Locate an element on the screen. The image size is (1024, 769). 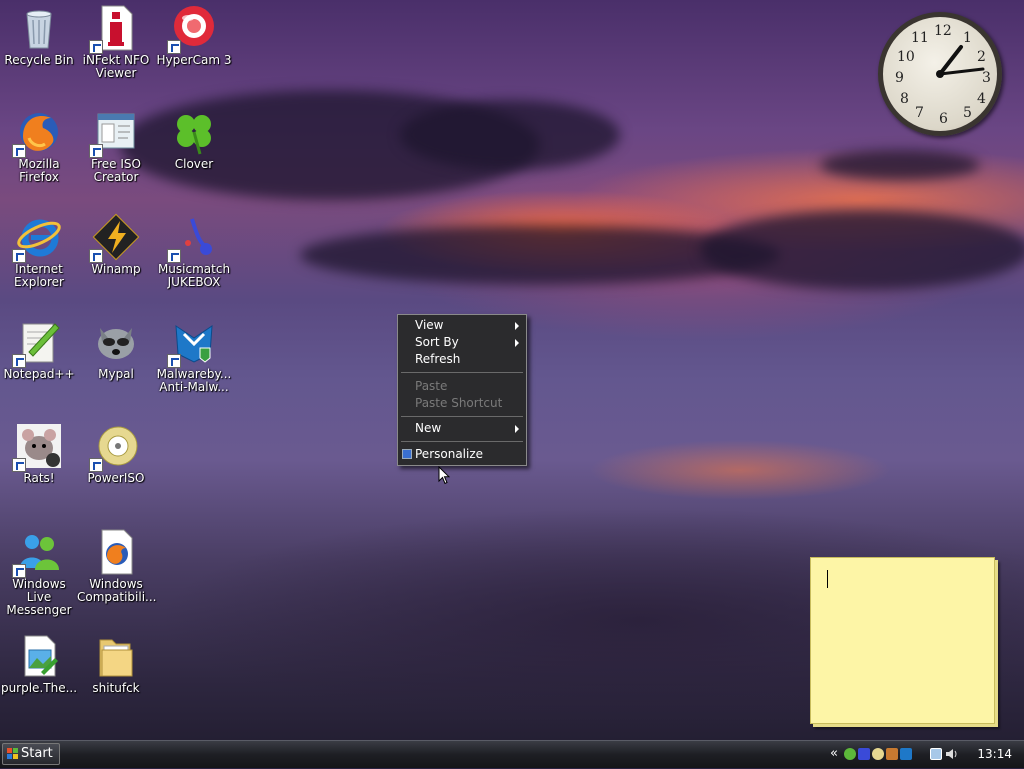
clock-hands is located at coordinates (960, 61).